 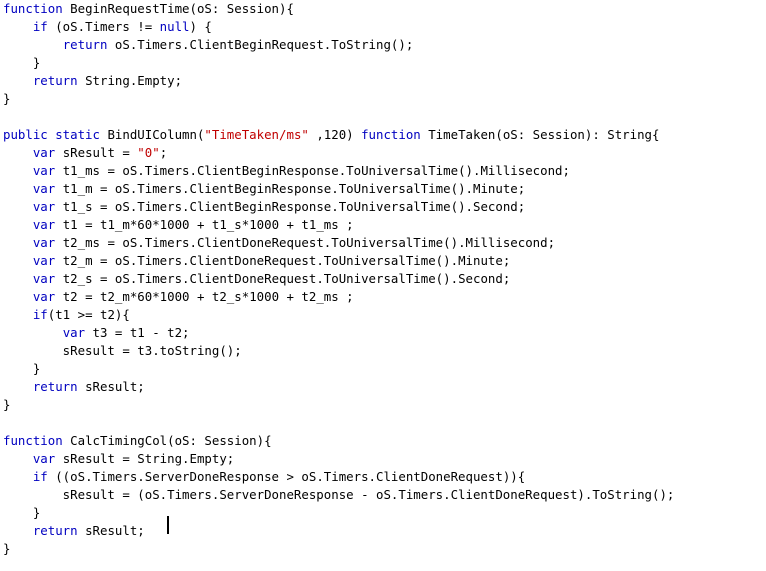 What do you see at coordinates (338, 27) in the screenshot?
I see `code-line: if (oS.Timers != null) {` at bounding box center [338, 27].